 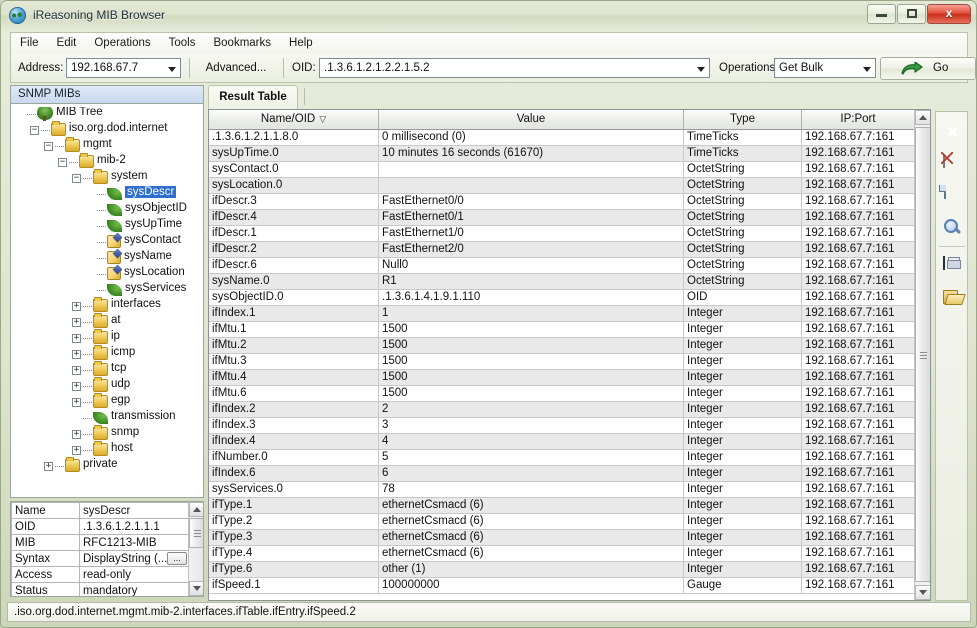 I want to click on tab-result-table: Result Table, so click(x=253, y=97).